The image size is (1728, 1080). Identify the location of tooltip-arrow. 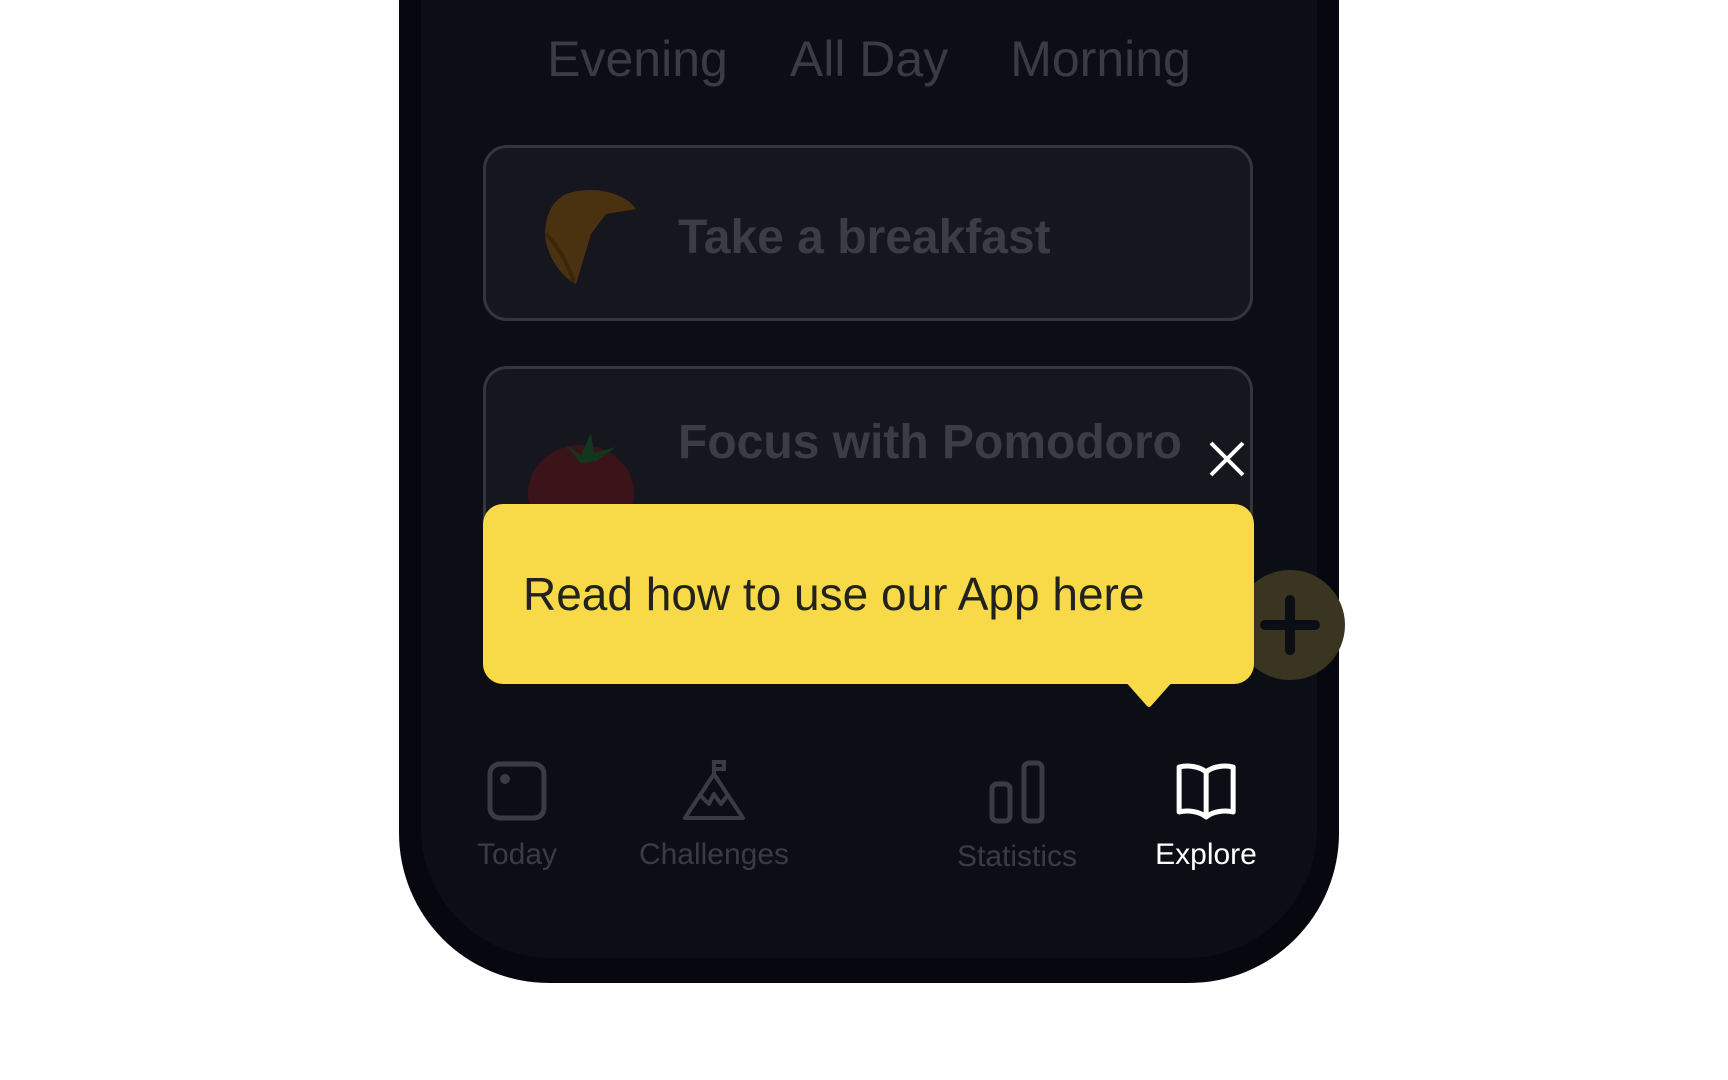
(1149, 693).